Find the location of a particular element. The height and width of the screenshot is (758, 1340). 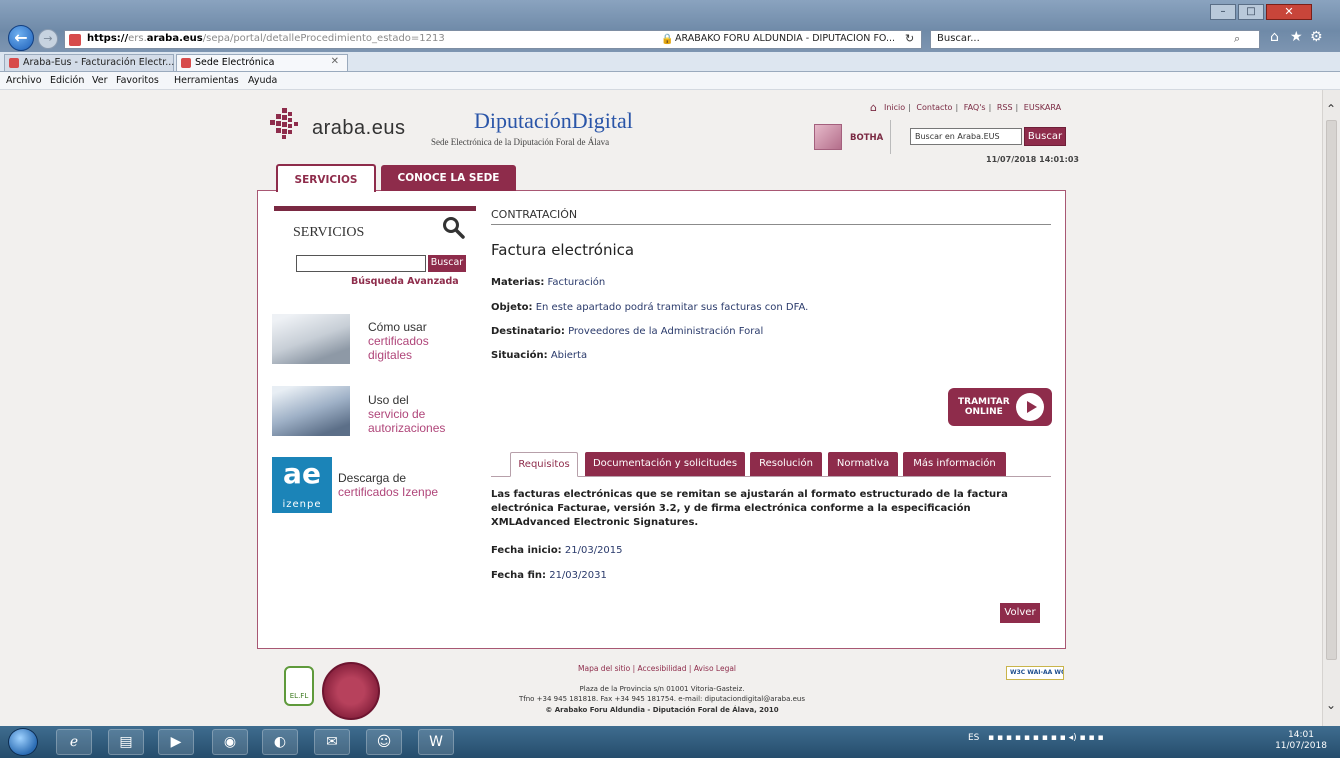

promo-line: servicio de is located at coordinates (397, 414).